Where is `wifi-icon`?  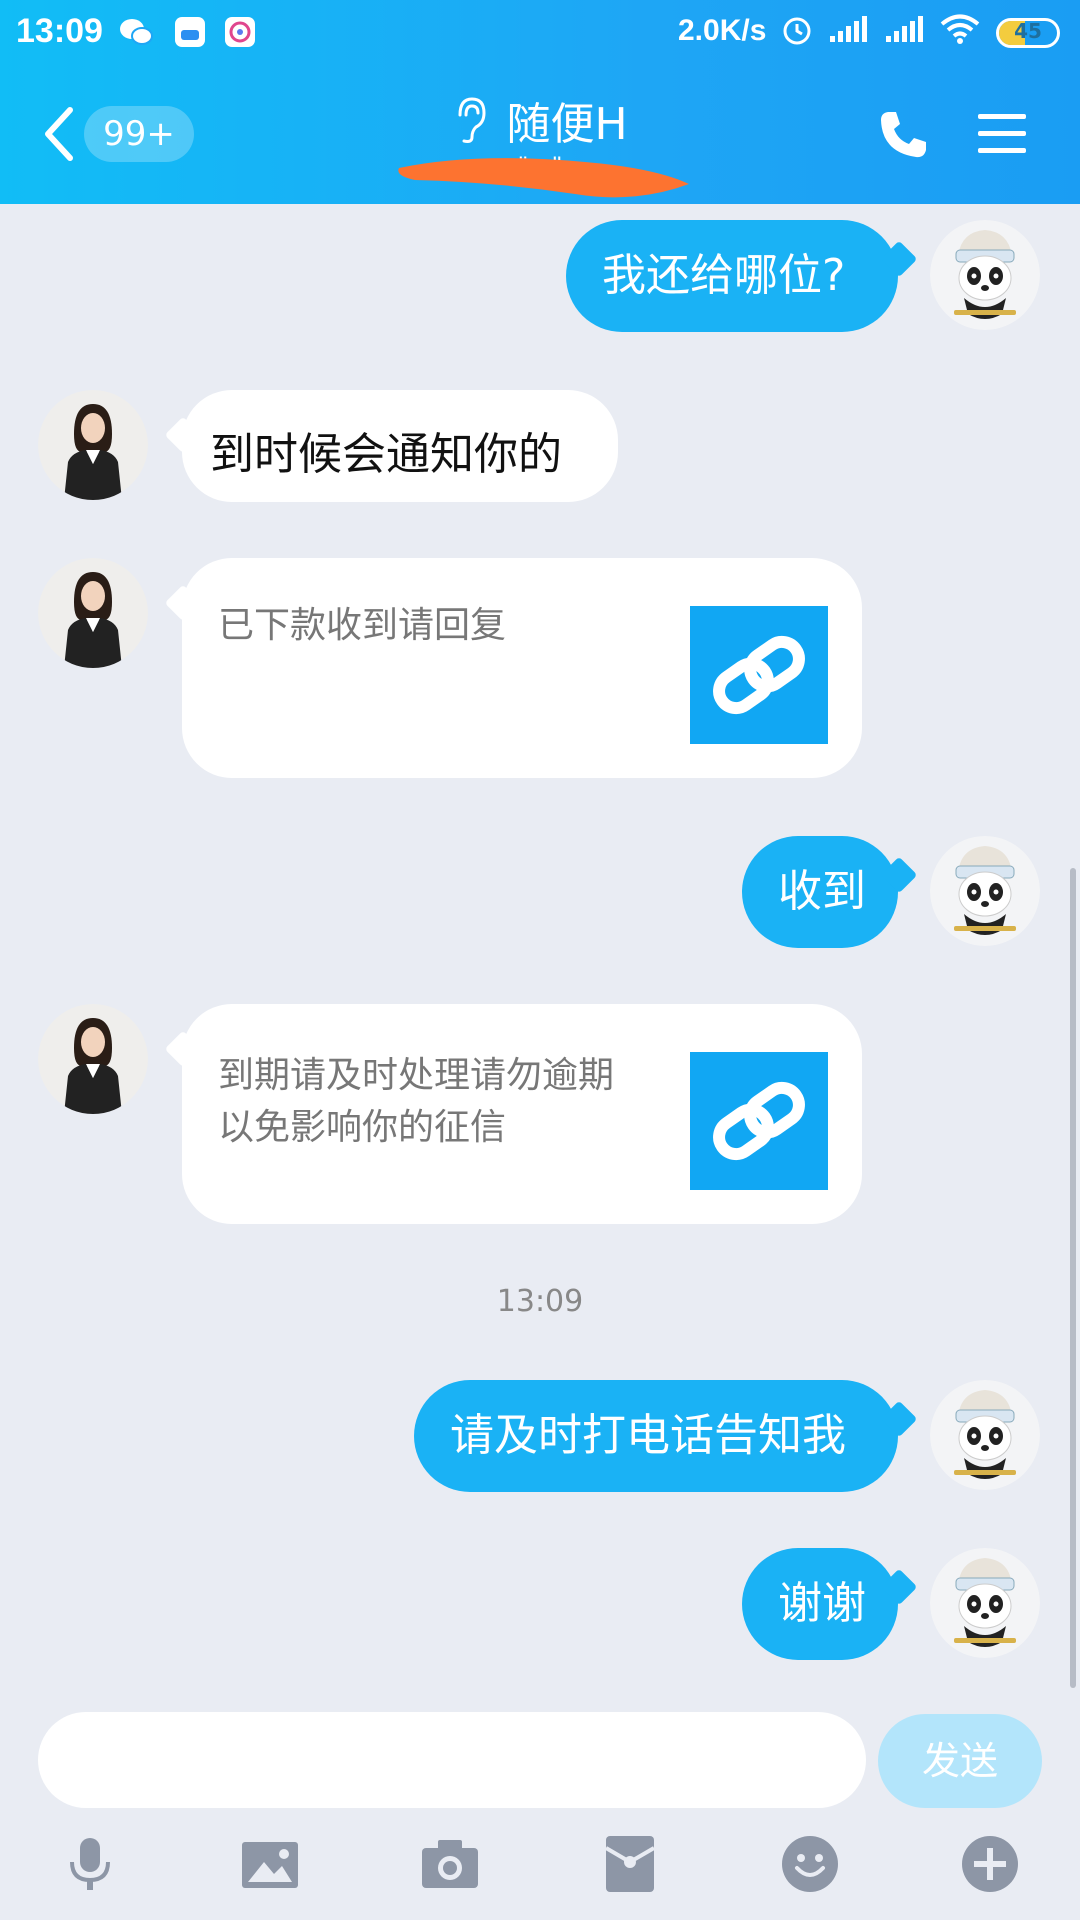
wifi-icon is located at coordinates (960, 29).